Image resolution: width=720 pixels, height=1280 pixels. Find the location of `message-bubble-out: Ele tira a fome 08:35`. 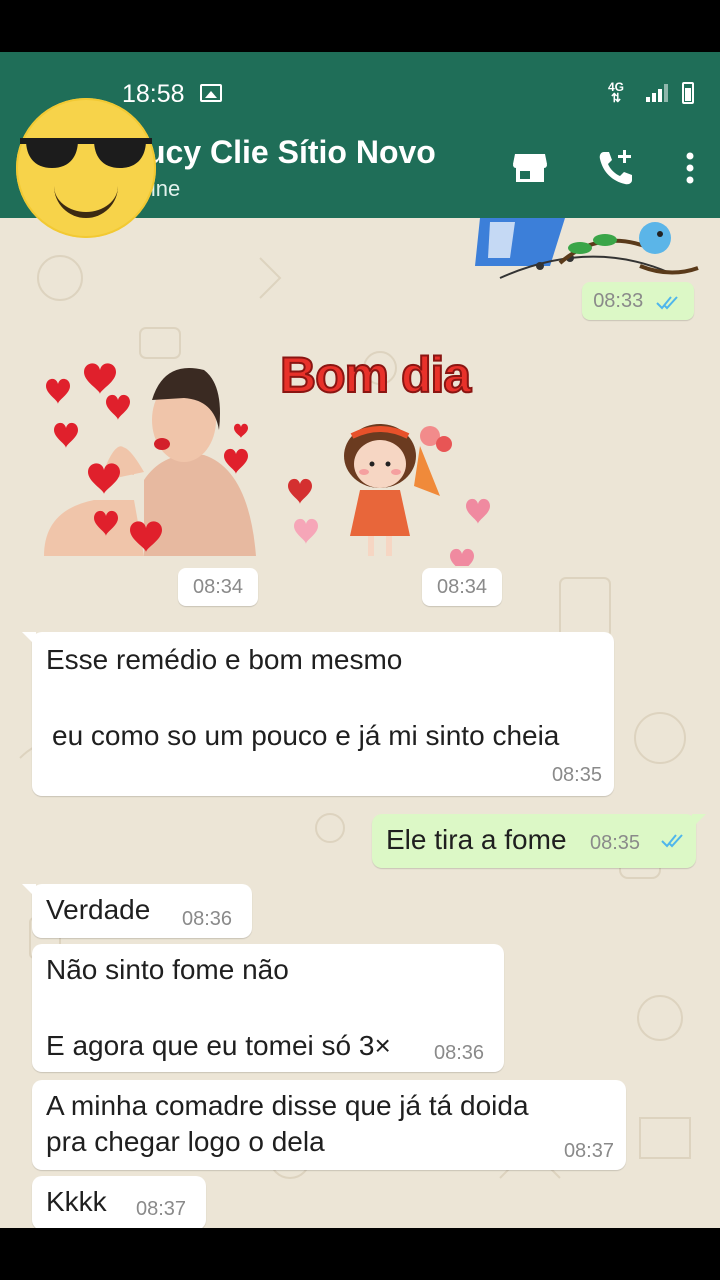

message-bubble-out: Ele tira a fome 08:35 is located at coordinates (539, 841).